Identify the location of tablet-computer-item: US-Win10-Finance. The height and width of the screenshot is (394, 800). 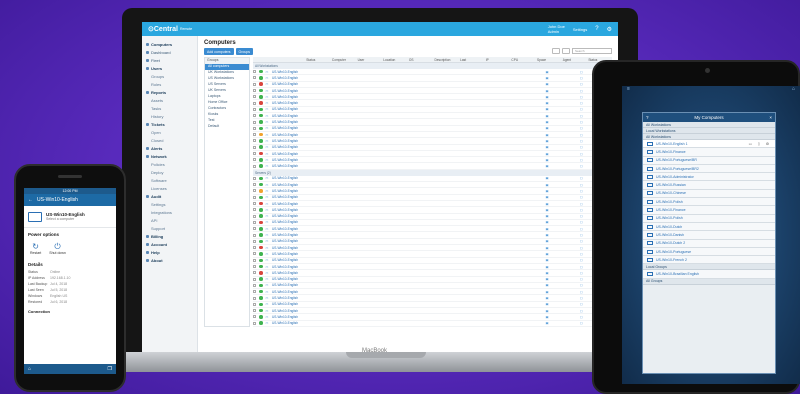
(709, 152).